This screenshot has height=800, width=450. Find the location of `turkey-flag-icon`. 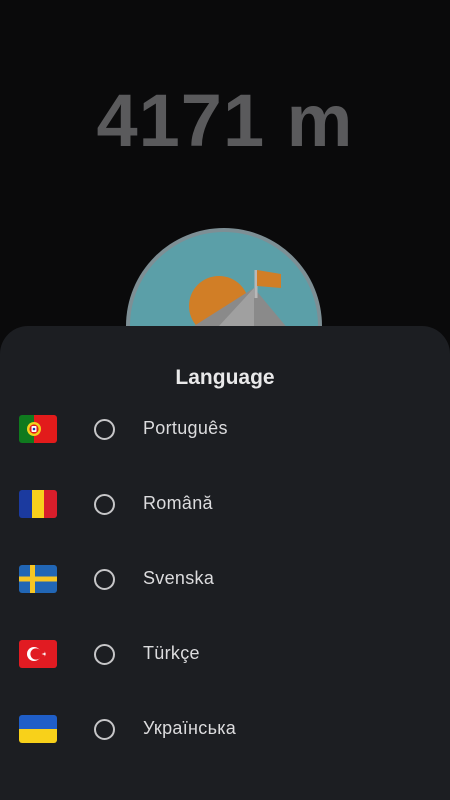

turkey-flag-icon is located at coordinates (38, 654).